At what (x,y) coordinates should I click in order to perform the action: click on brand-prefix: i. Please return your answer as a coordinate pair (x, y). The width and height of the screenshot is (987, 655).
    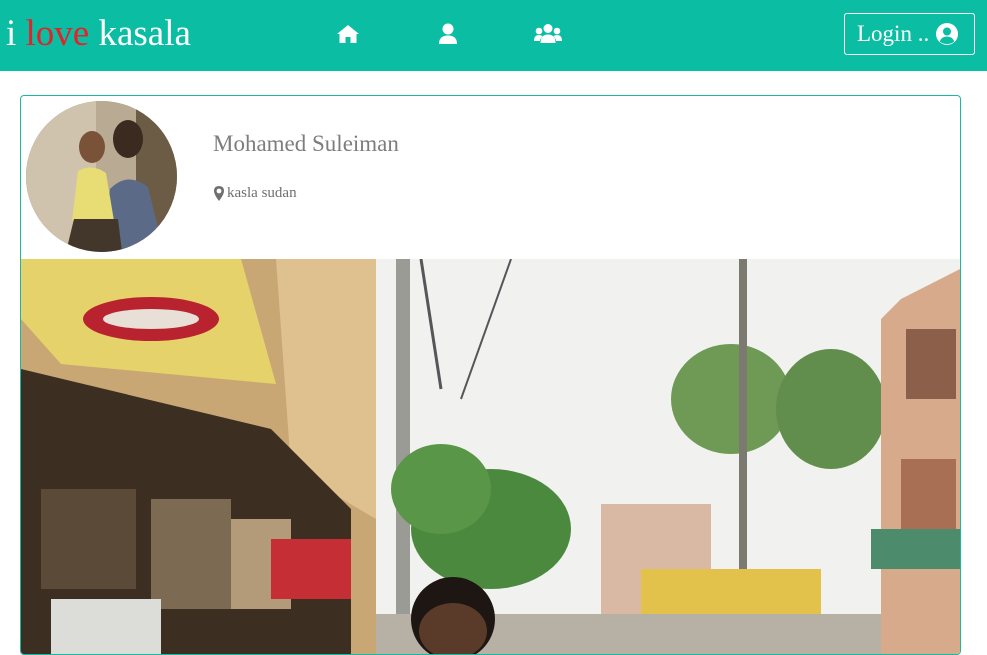
    Looking at the image, I should click on (11, 33).